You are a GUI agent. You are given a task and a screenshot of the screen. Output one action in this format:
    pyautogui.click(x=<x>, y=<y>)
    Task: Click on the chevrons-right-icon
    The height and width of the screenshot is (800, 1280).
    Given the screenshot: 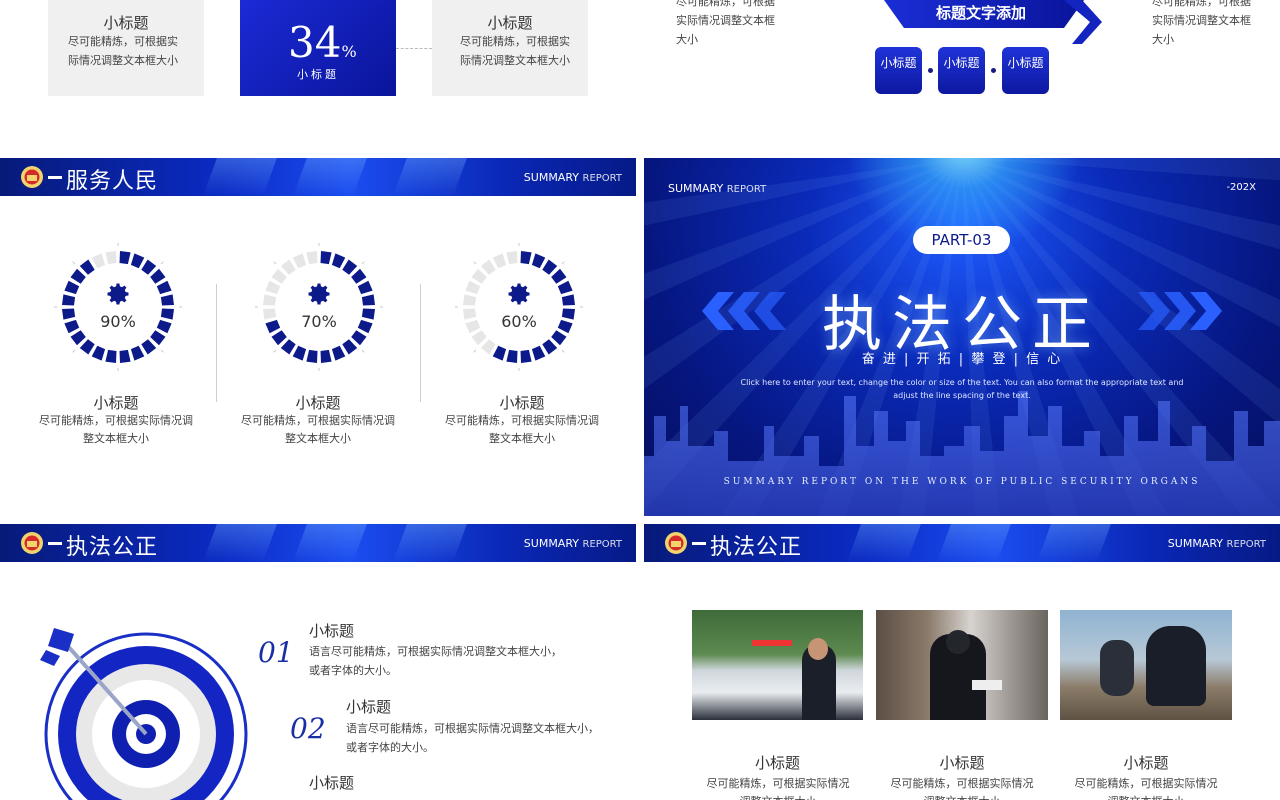 What is the action you would take?
    pyautogui.click(x=1180, y=311)
    